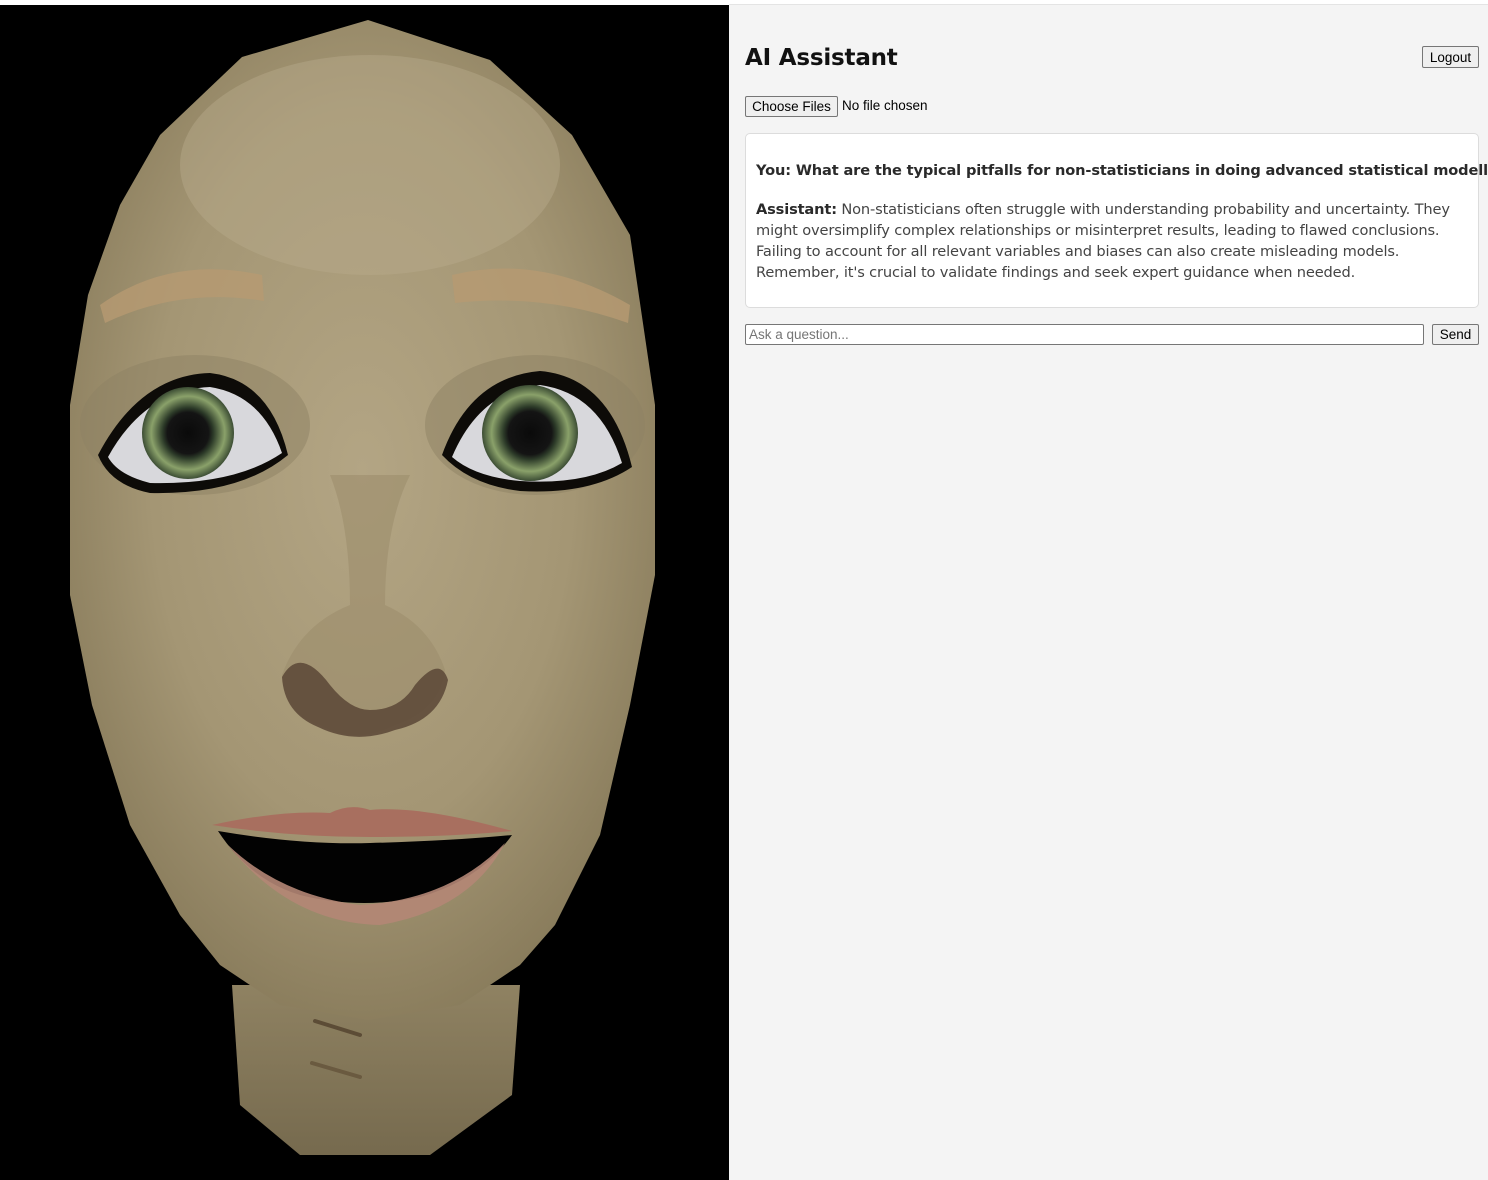 The image size is (1488, 1180). Describe the element at coordinates (791, 106) in the screenshot. I see `choose-files-button: Choose Files` at that location.